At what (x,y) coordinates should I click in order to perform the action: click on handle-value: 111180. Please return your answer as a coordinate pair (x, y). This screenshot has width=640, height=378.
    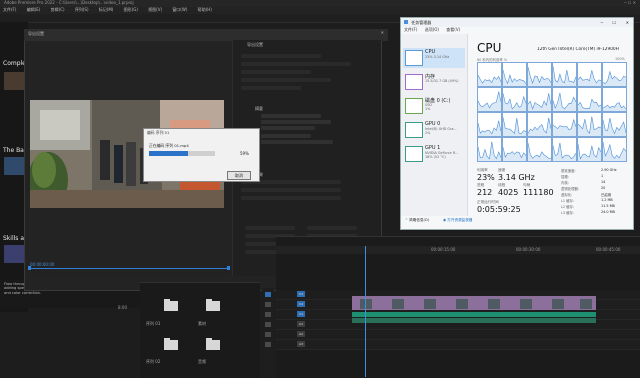
    Looking at the image, I should click on (538, 192).